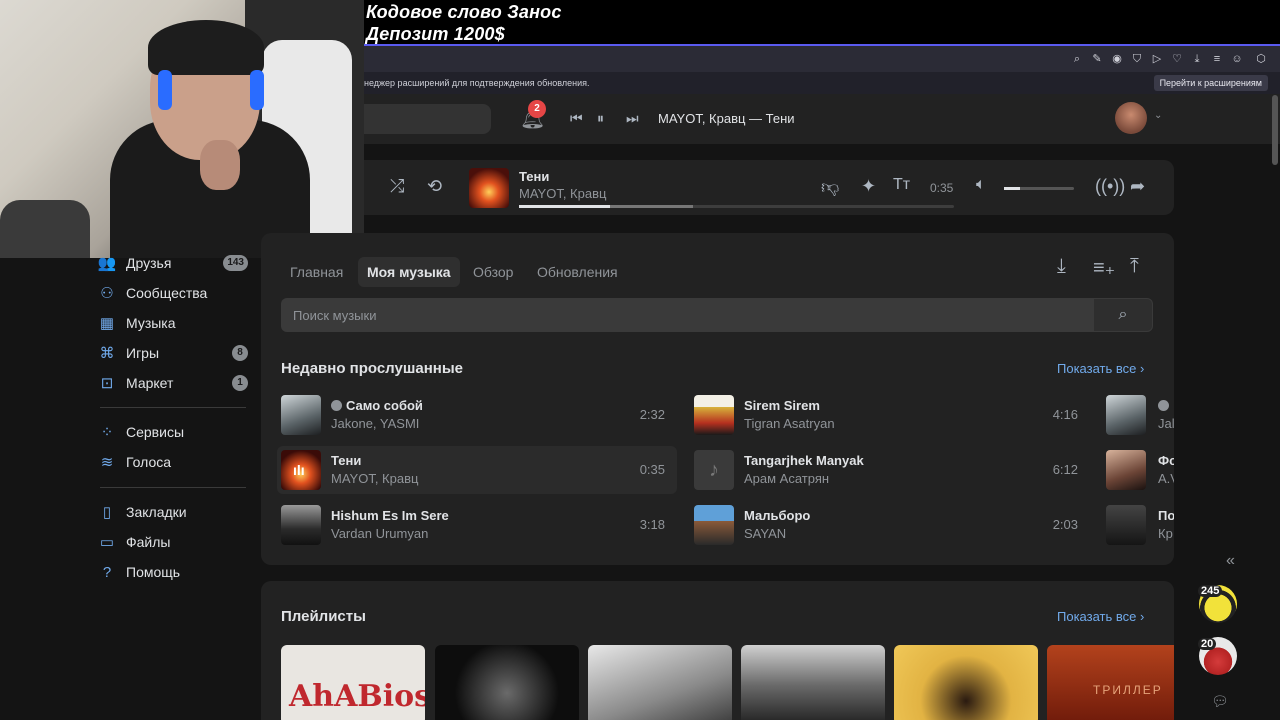 This screenshot has width=1280, height=720. Describe the element at coordinates (1210, 83) in the screenshot. I see `go-to-extensions-button: Перейти к расширениям` at that location.